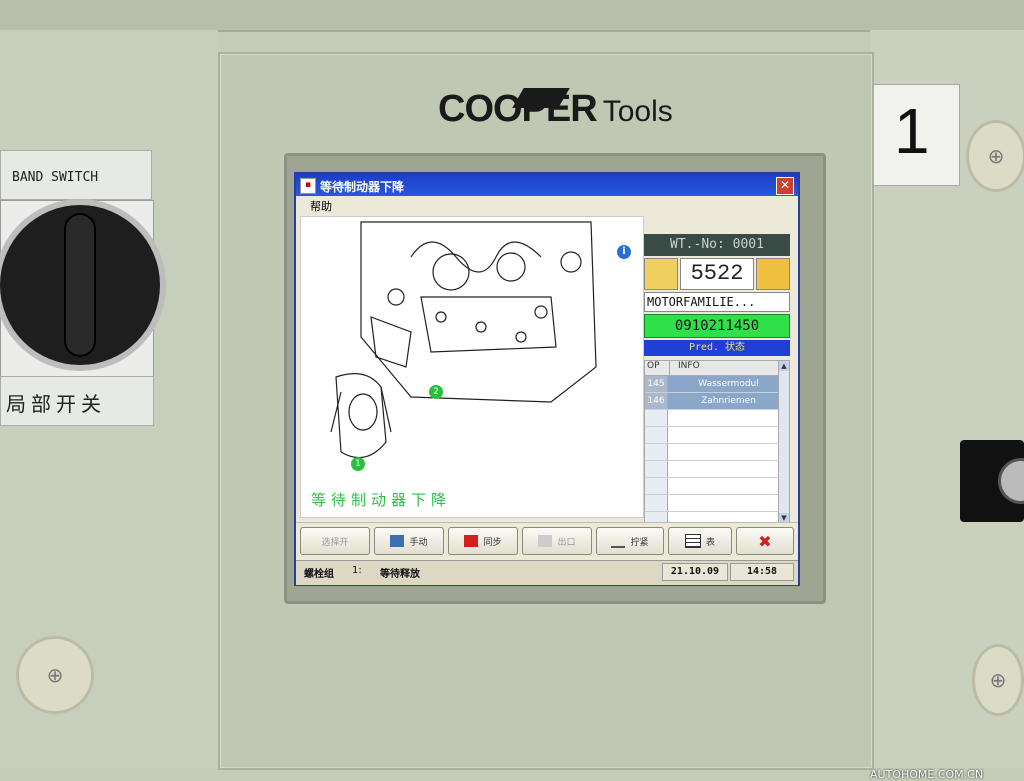 This screenshot has height=781, width=1024. What do you see at coordinates (618, 541) in the screenshot?
I see `wrench-icon` at bounding box center [618, 541].